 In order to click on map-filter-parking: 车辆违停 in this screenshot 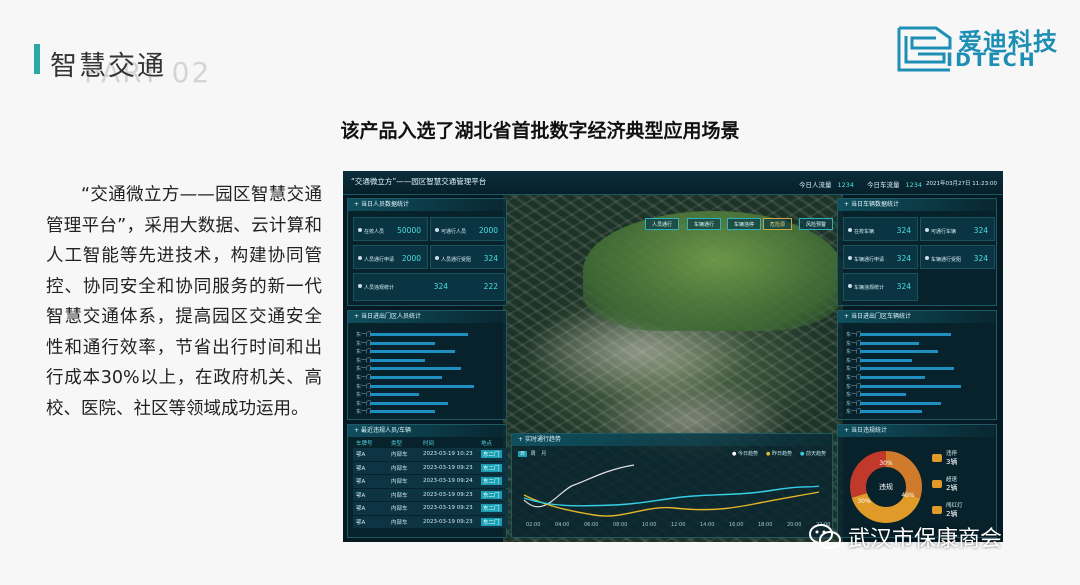, I will do `click(744, 224)`.